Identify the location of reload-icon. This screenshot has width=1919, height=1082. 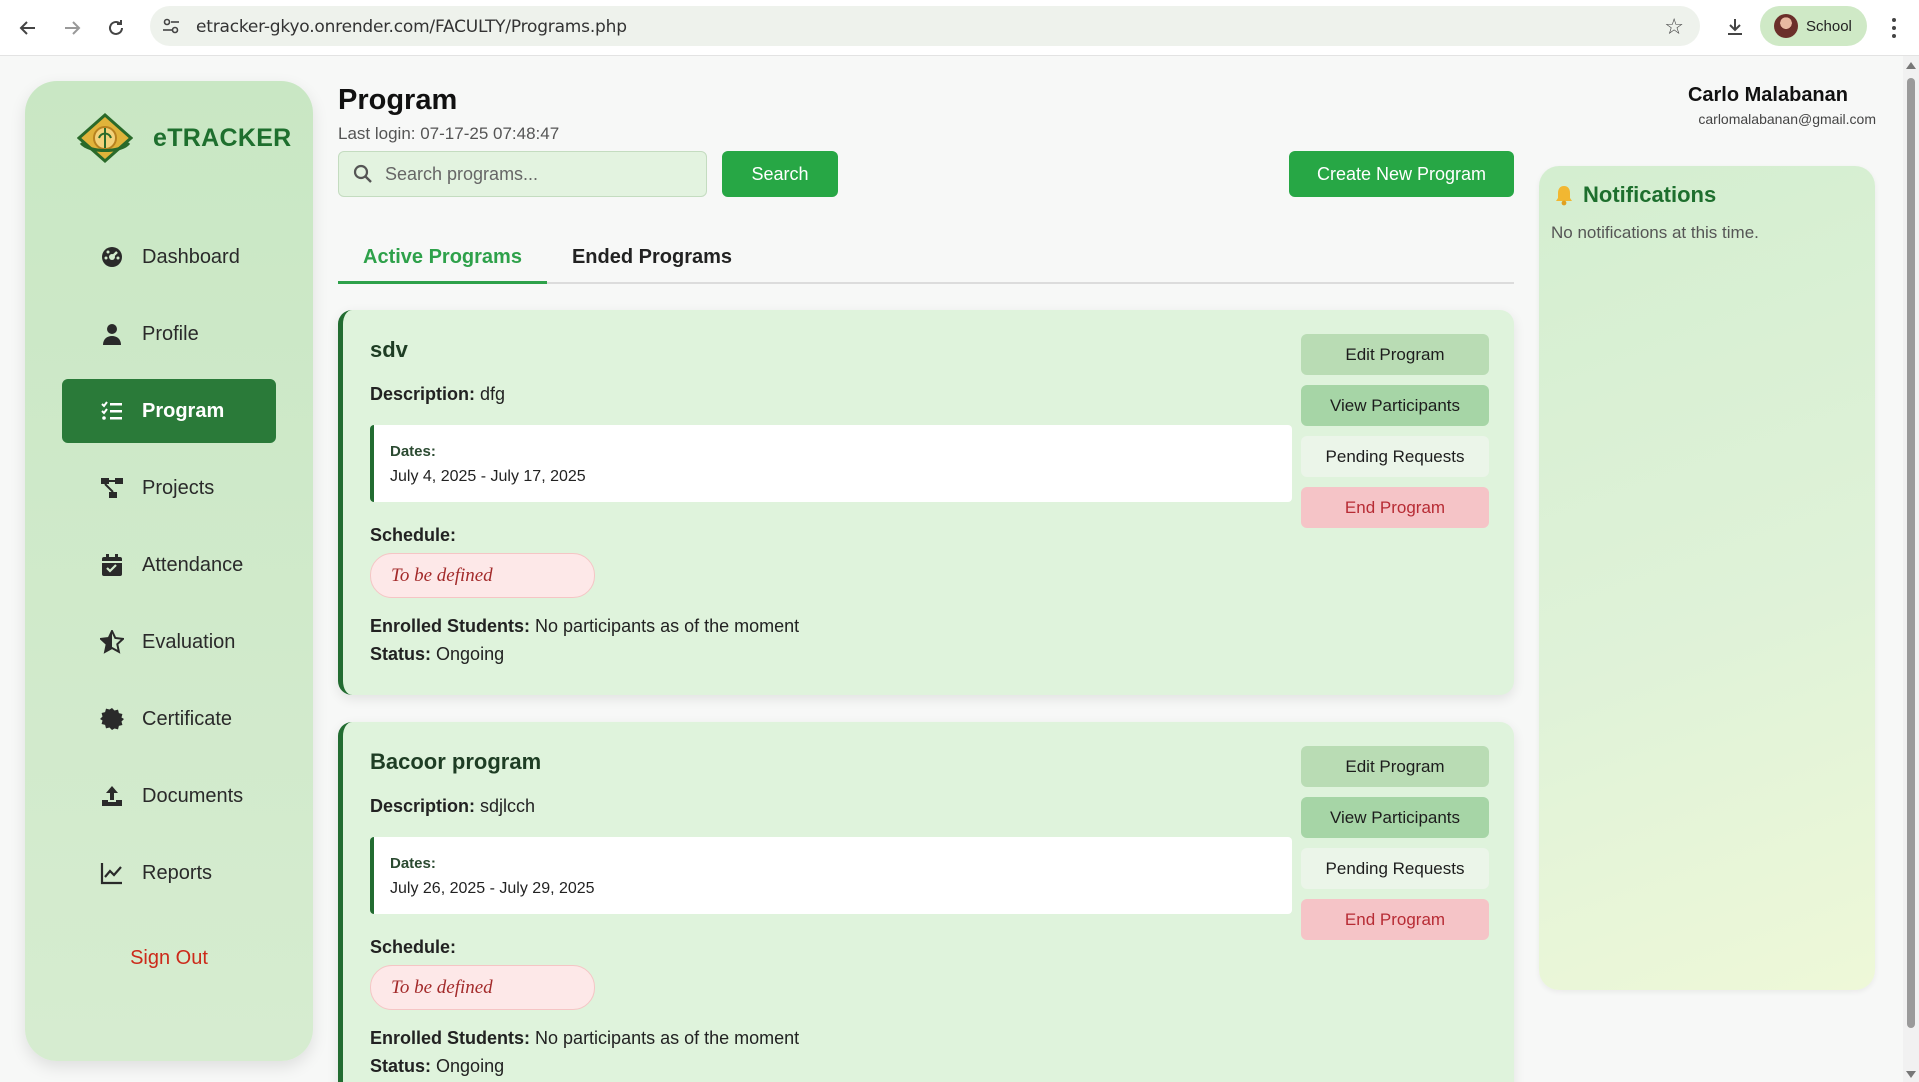
(116, 28).